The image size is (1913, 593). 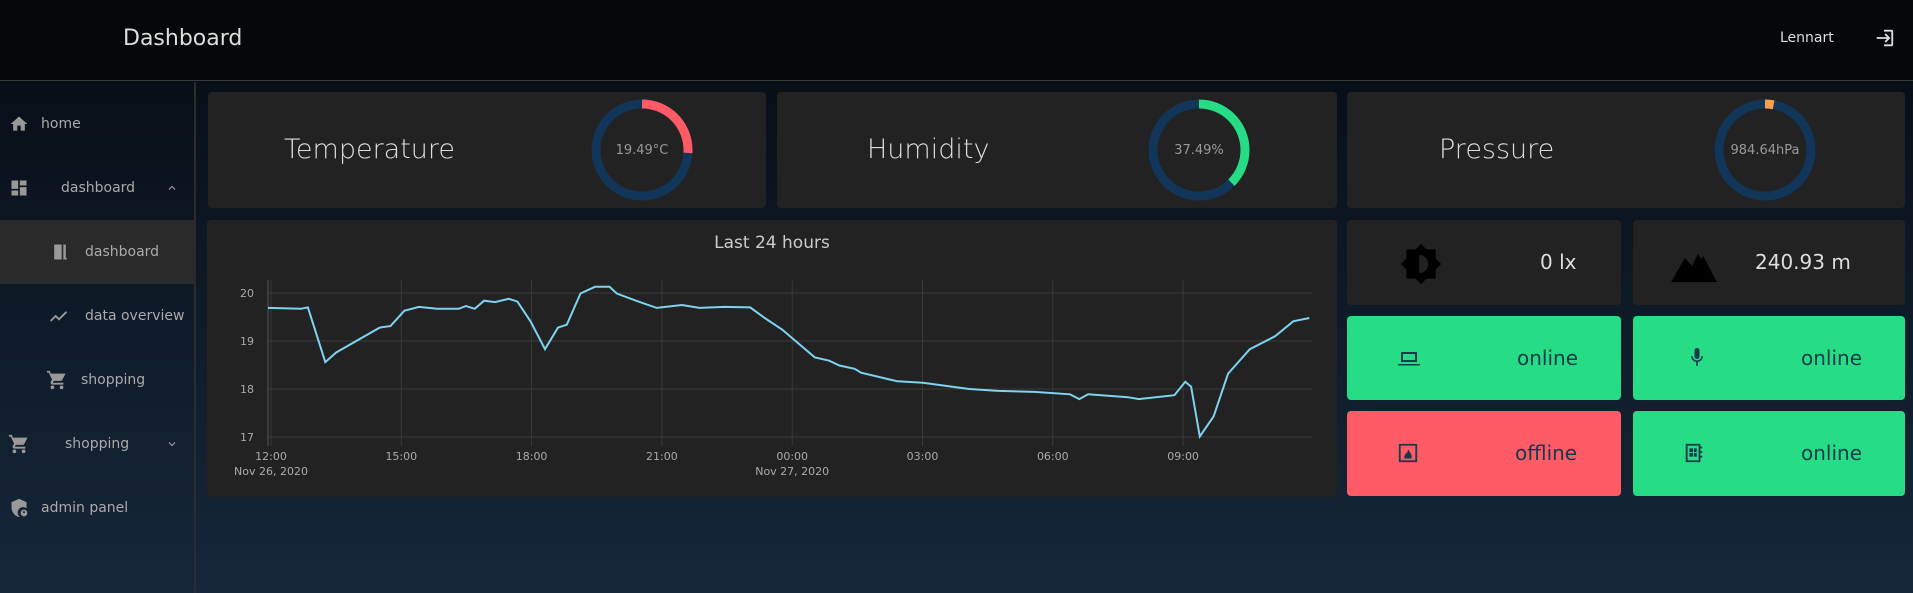 I want to click on sidebar-item-label: data overview, so click(x=135, y=316).